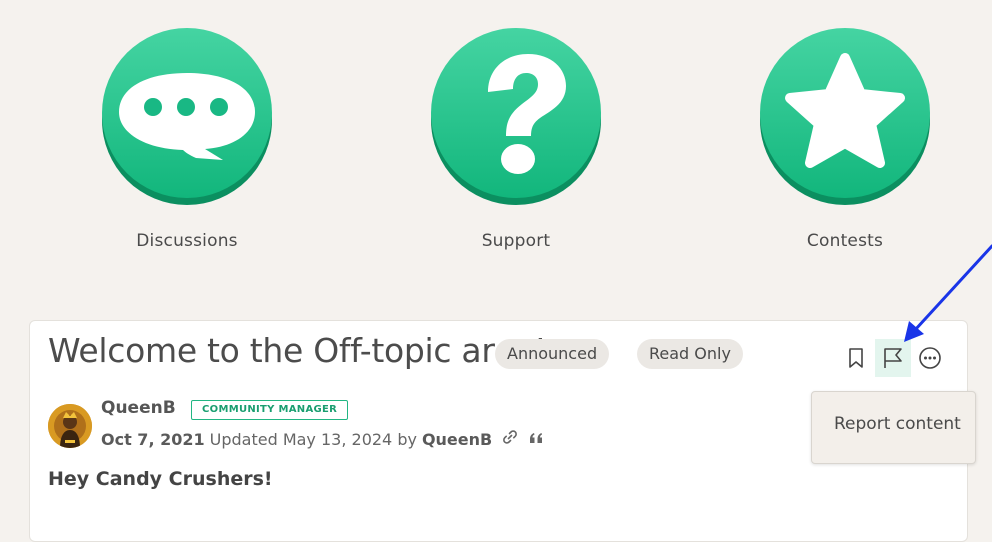  I want to click on topic-title: Welcome to the Off-topic area!, so click(297, 350).